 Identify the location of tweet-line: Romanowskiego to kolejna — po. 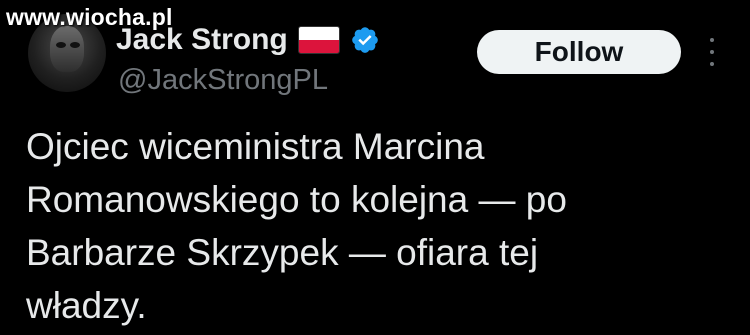
(296, 199).